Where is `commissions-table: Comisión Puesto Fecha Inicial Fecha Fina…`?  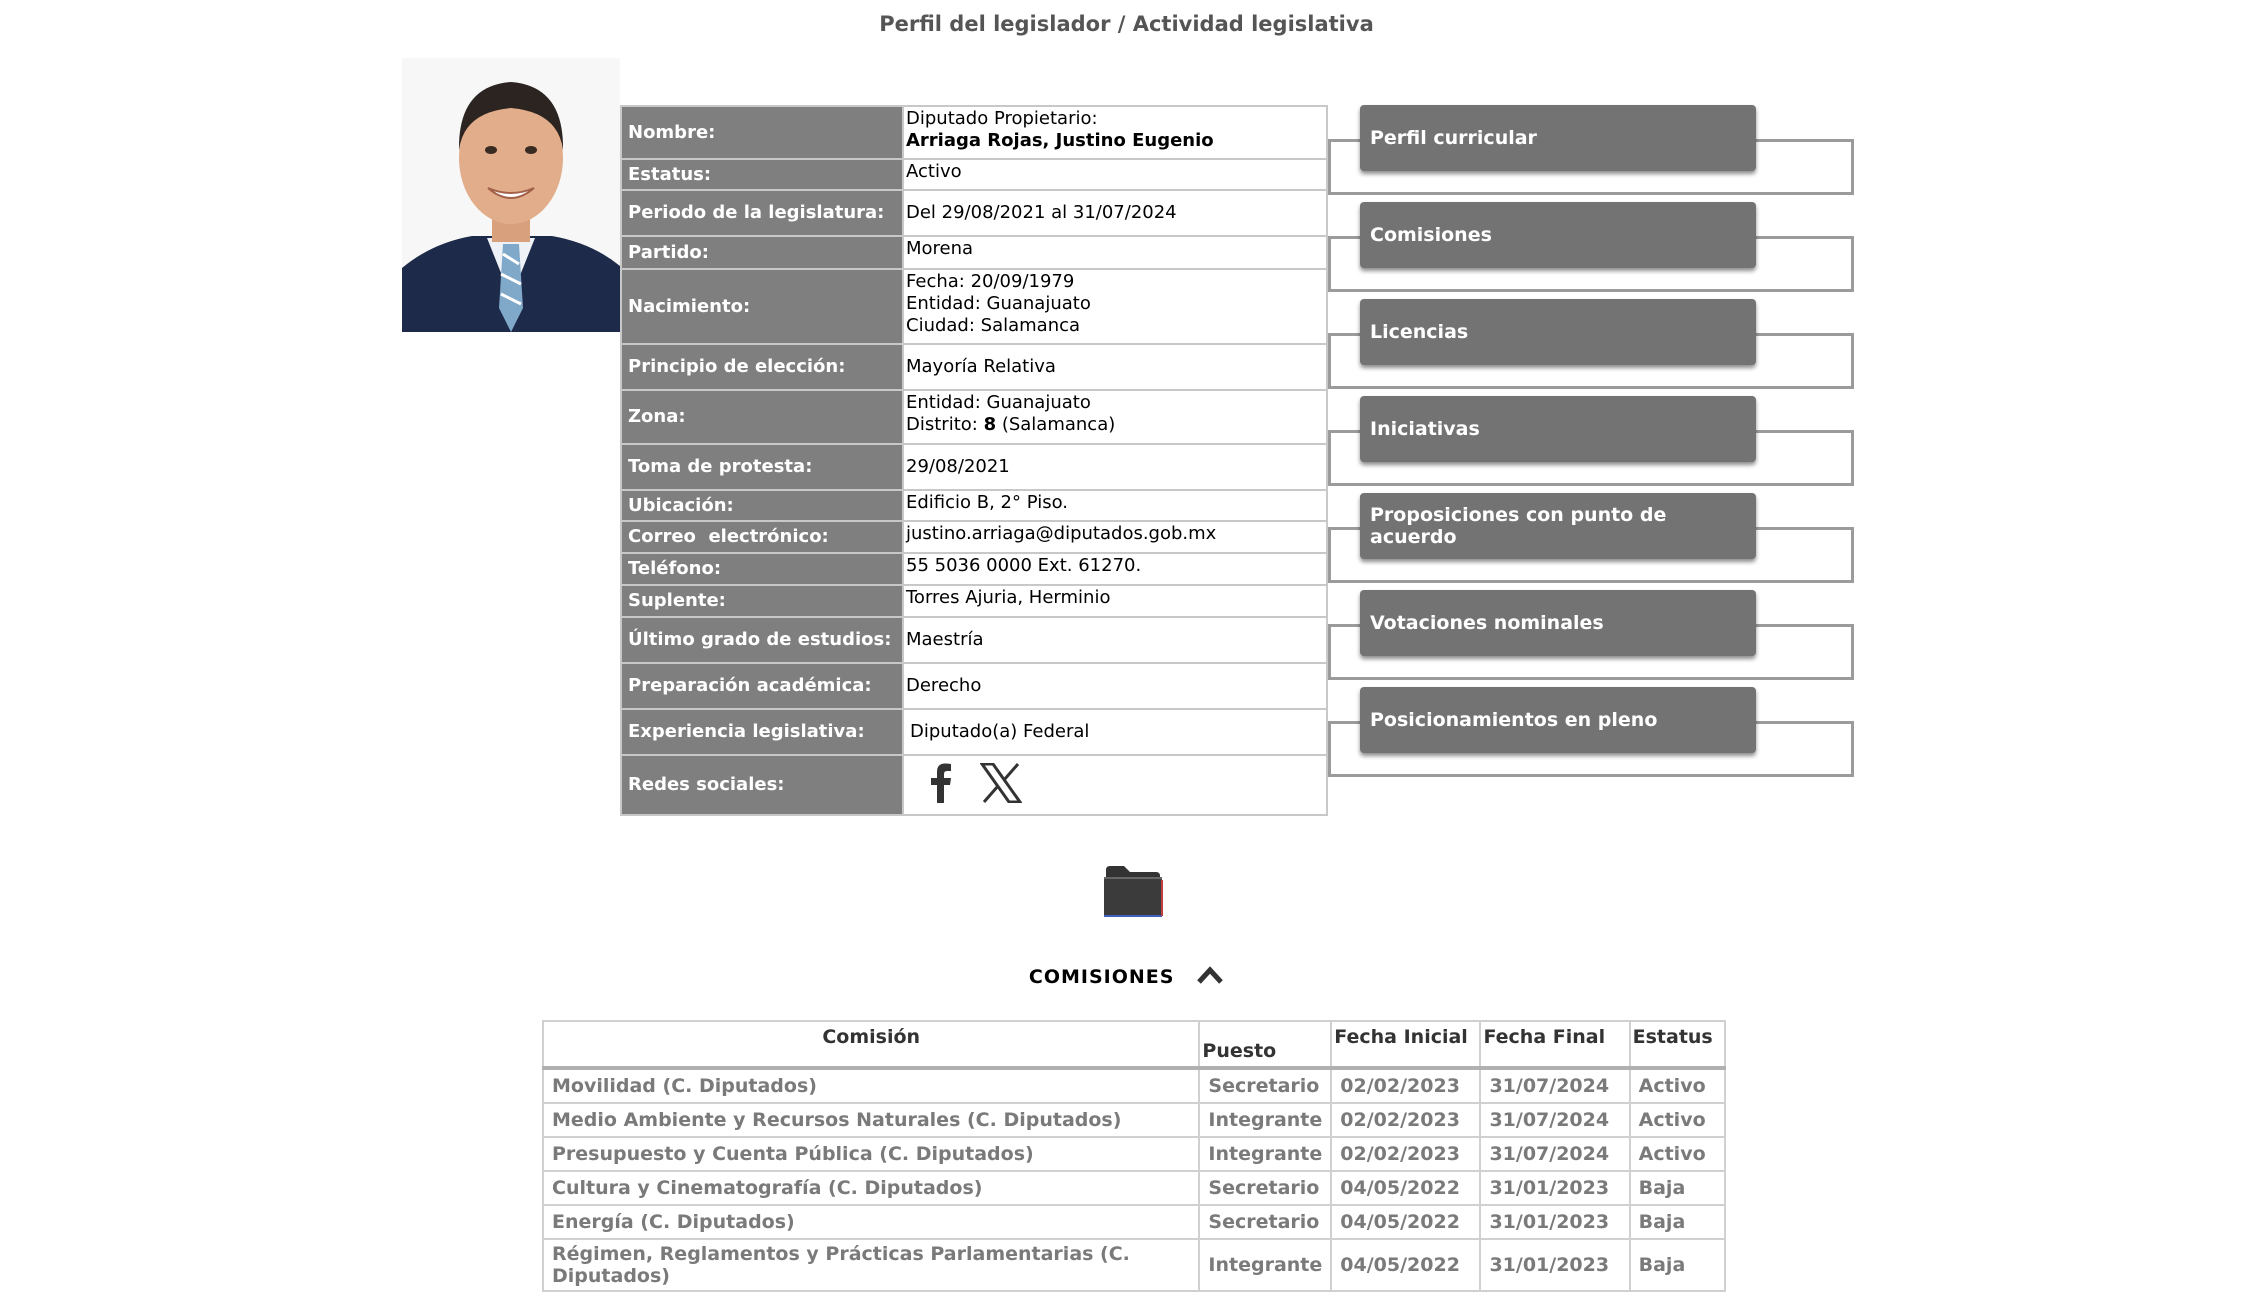 commissions-table: Comisión Puesto Fecha Inicial Fecha Fina… is located at coordinates (1134, 1156).